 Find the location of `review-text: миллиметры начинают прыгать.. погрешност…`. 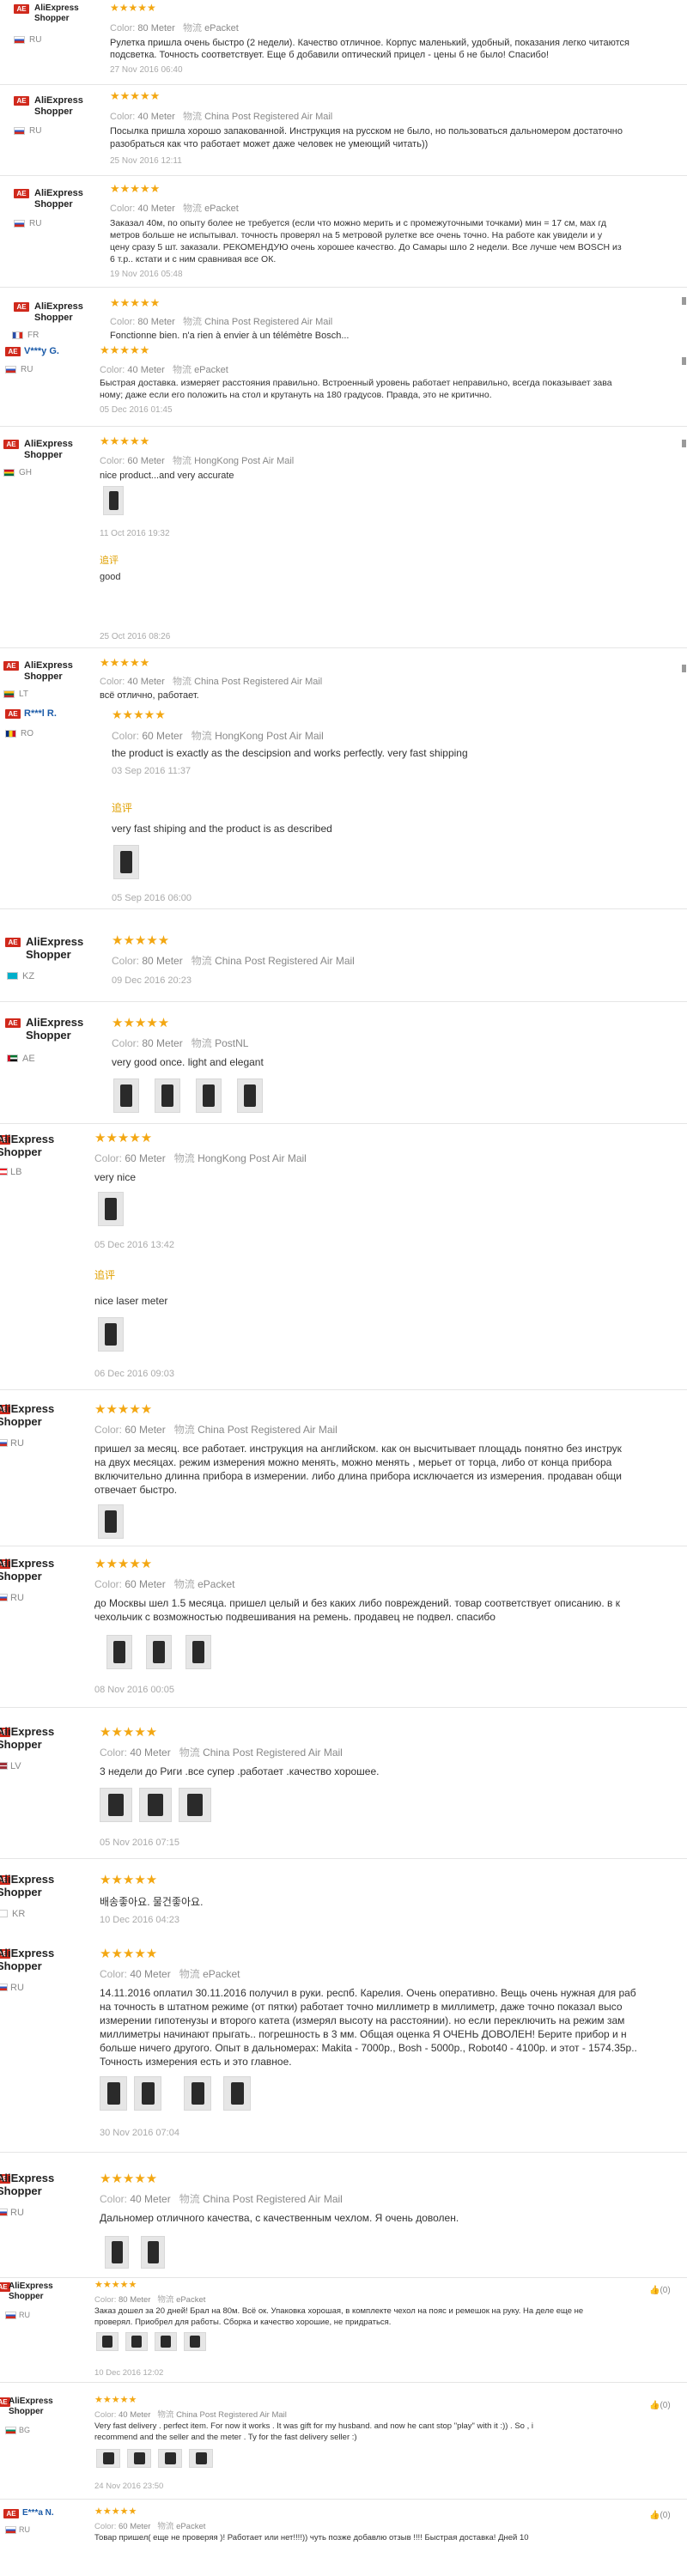

review-text: миллиметры начинают прыгать.. погрешност… is located at coordinates (363, 2034).